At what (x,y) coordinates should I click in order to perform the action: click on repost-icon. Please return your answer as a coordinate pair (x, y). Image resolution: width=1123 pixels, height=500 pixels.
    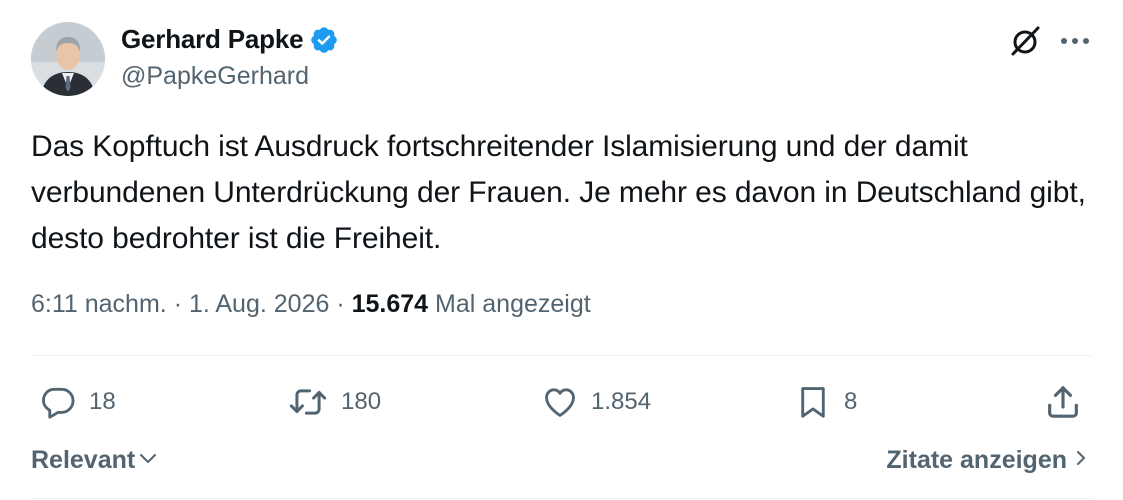
    Looking at the image, I should click on (308, 402).